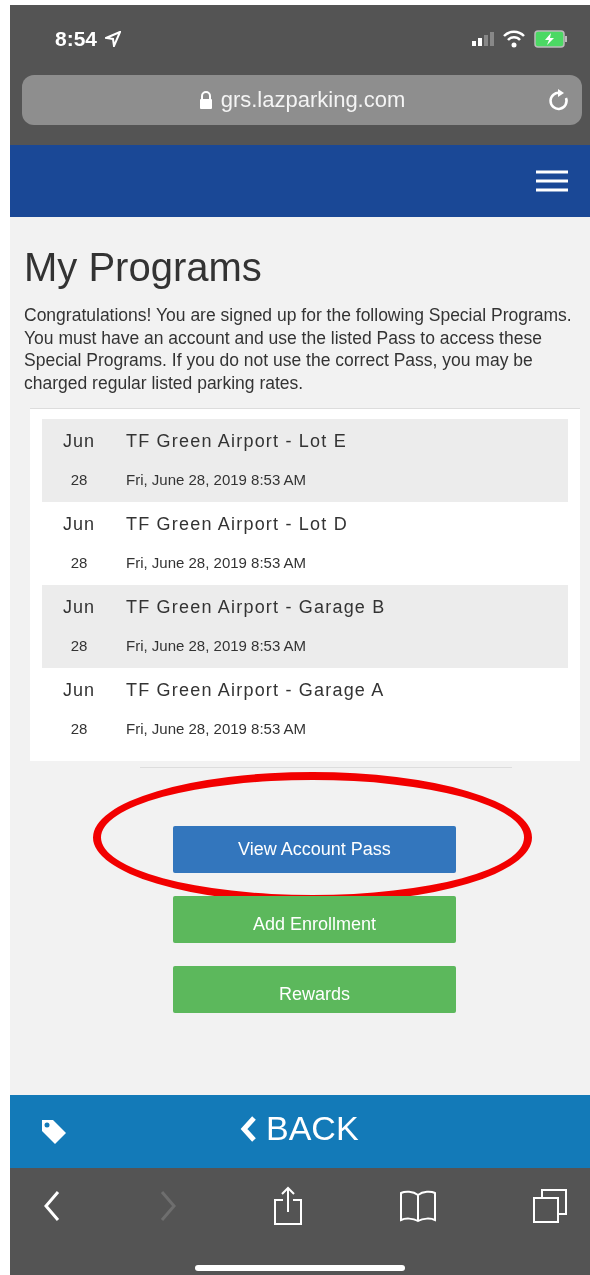 The width and height of the screenshot is (590, 1275). I want to click on wifi-icon, so click(514, 39).